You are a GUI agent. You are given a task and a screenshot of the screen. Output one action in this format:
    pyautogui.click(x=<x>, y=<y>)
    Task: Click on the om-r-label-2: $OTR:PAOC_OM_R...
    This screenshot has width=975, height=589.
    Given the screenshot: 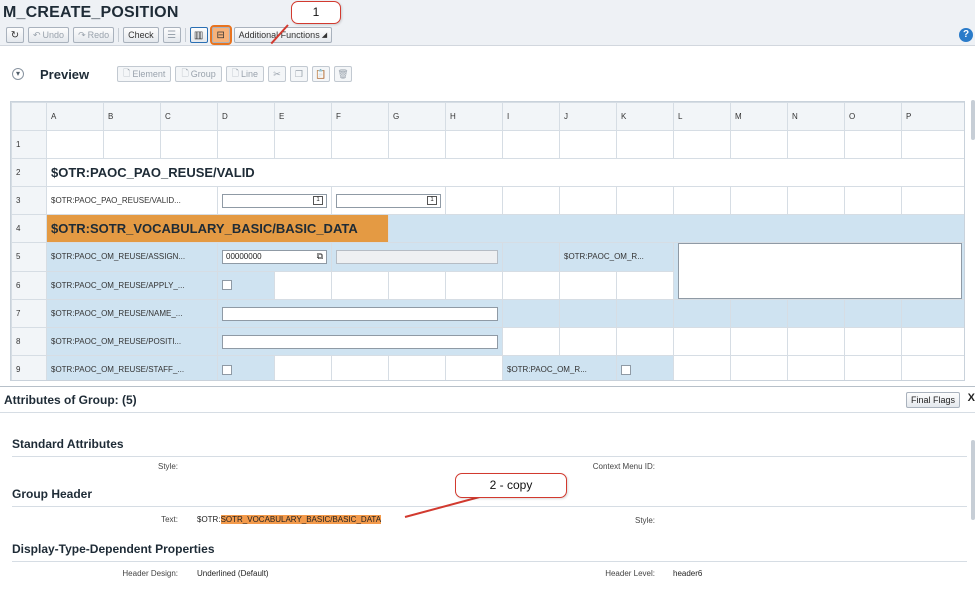 What is the action you would take?
    pyautogui.click(x=559, y=367)
    